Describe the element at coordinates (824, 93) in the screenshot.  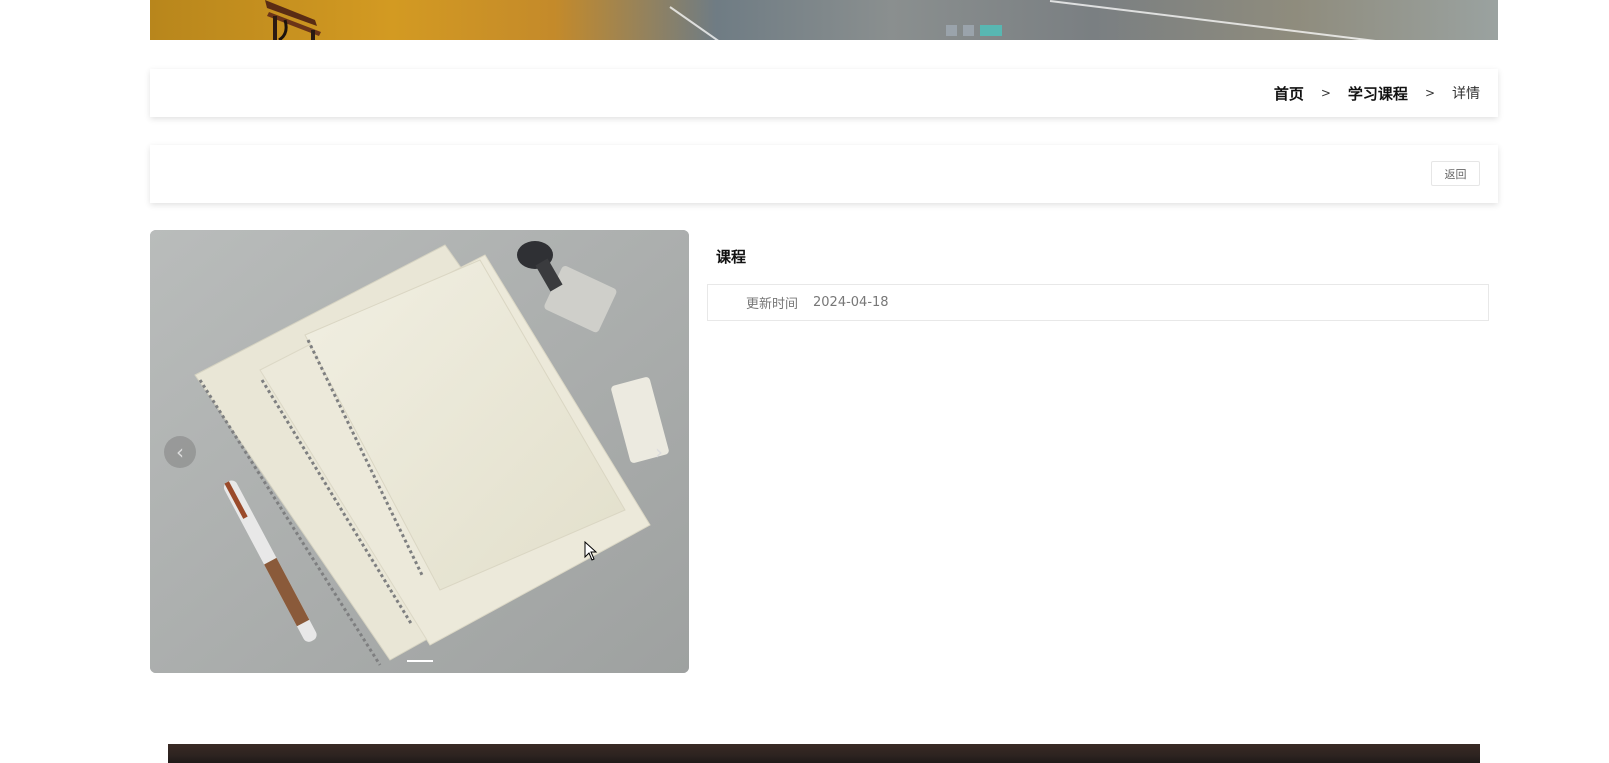
I see `breadcrumb: 首页 > 学习课程 > 详情` at that location.